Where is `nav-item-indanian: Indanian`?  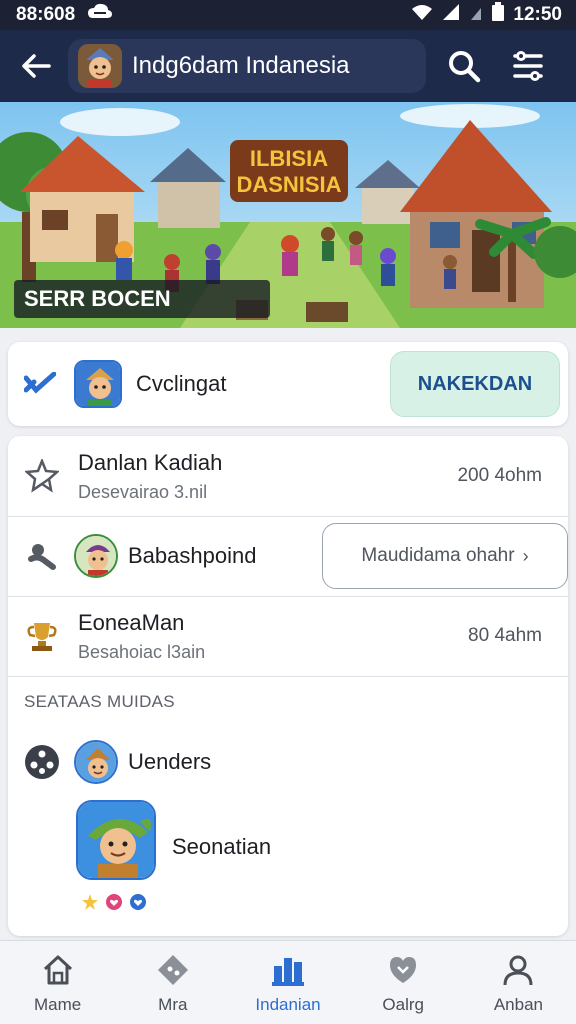 nav-item-indanian: Indanian is located at coordinates (287, 982).